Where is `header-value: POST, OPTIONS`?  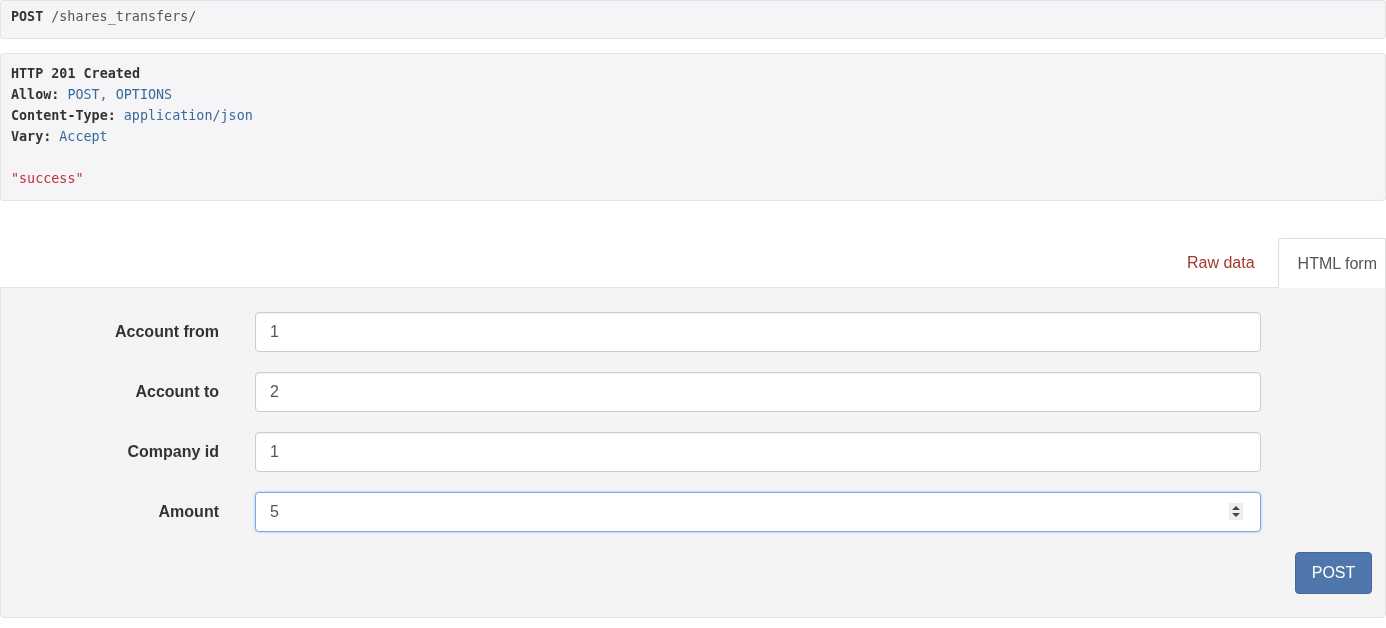
header-value: POST, OPTIONS is located at coordinates (120, 95).